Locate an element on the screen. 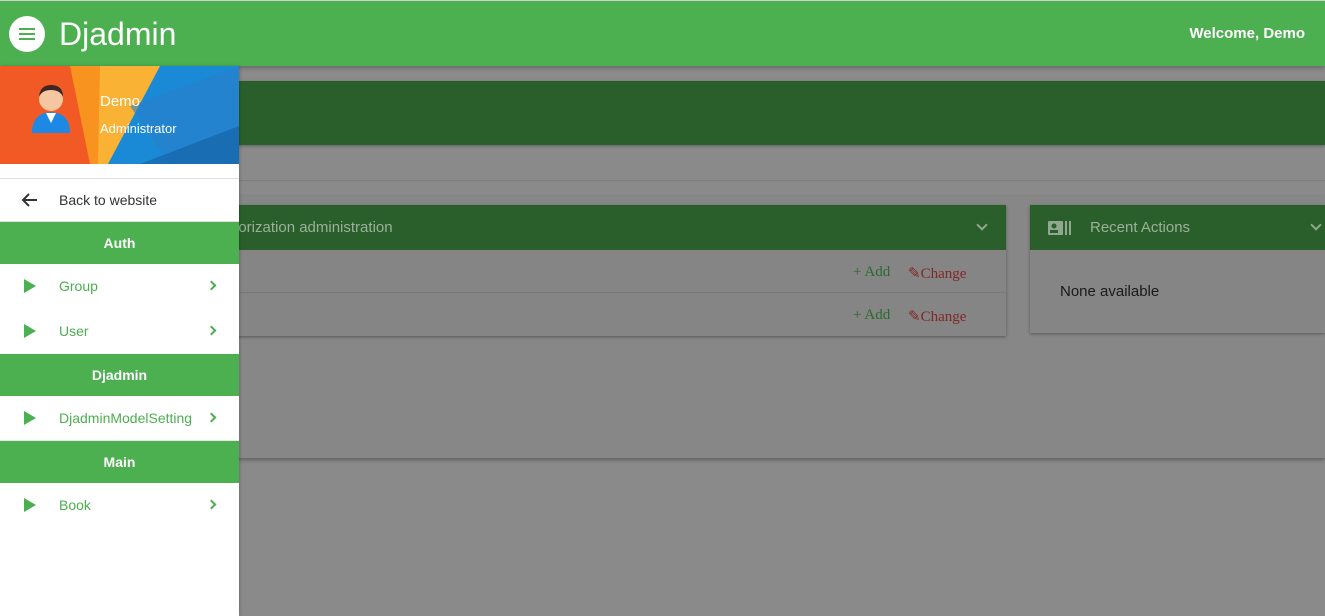 This screenshot has height=616, width=1325. sidebar-item-user: User is located at coordinates (119, 331).